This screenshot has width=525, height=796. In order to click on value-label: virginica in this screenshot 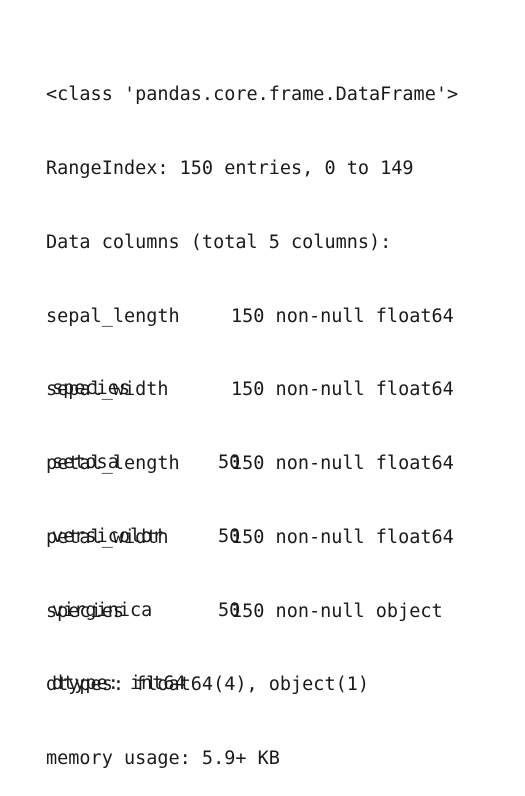, I will do `click(102, 610)`.